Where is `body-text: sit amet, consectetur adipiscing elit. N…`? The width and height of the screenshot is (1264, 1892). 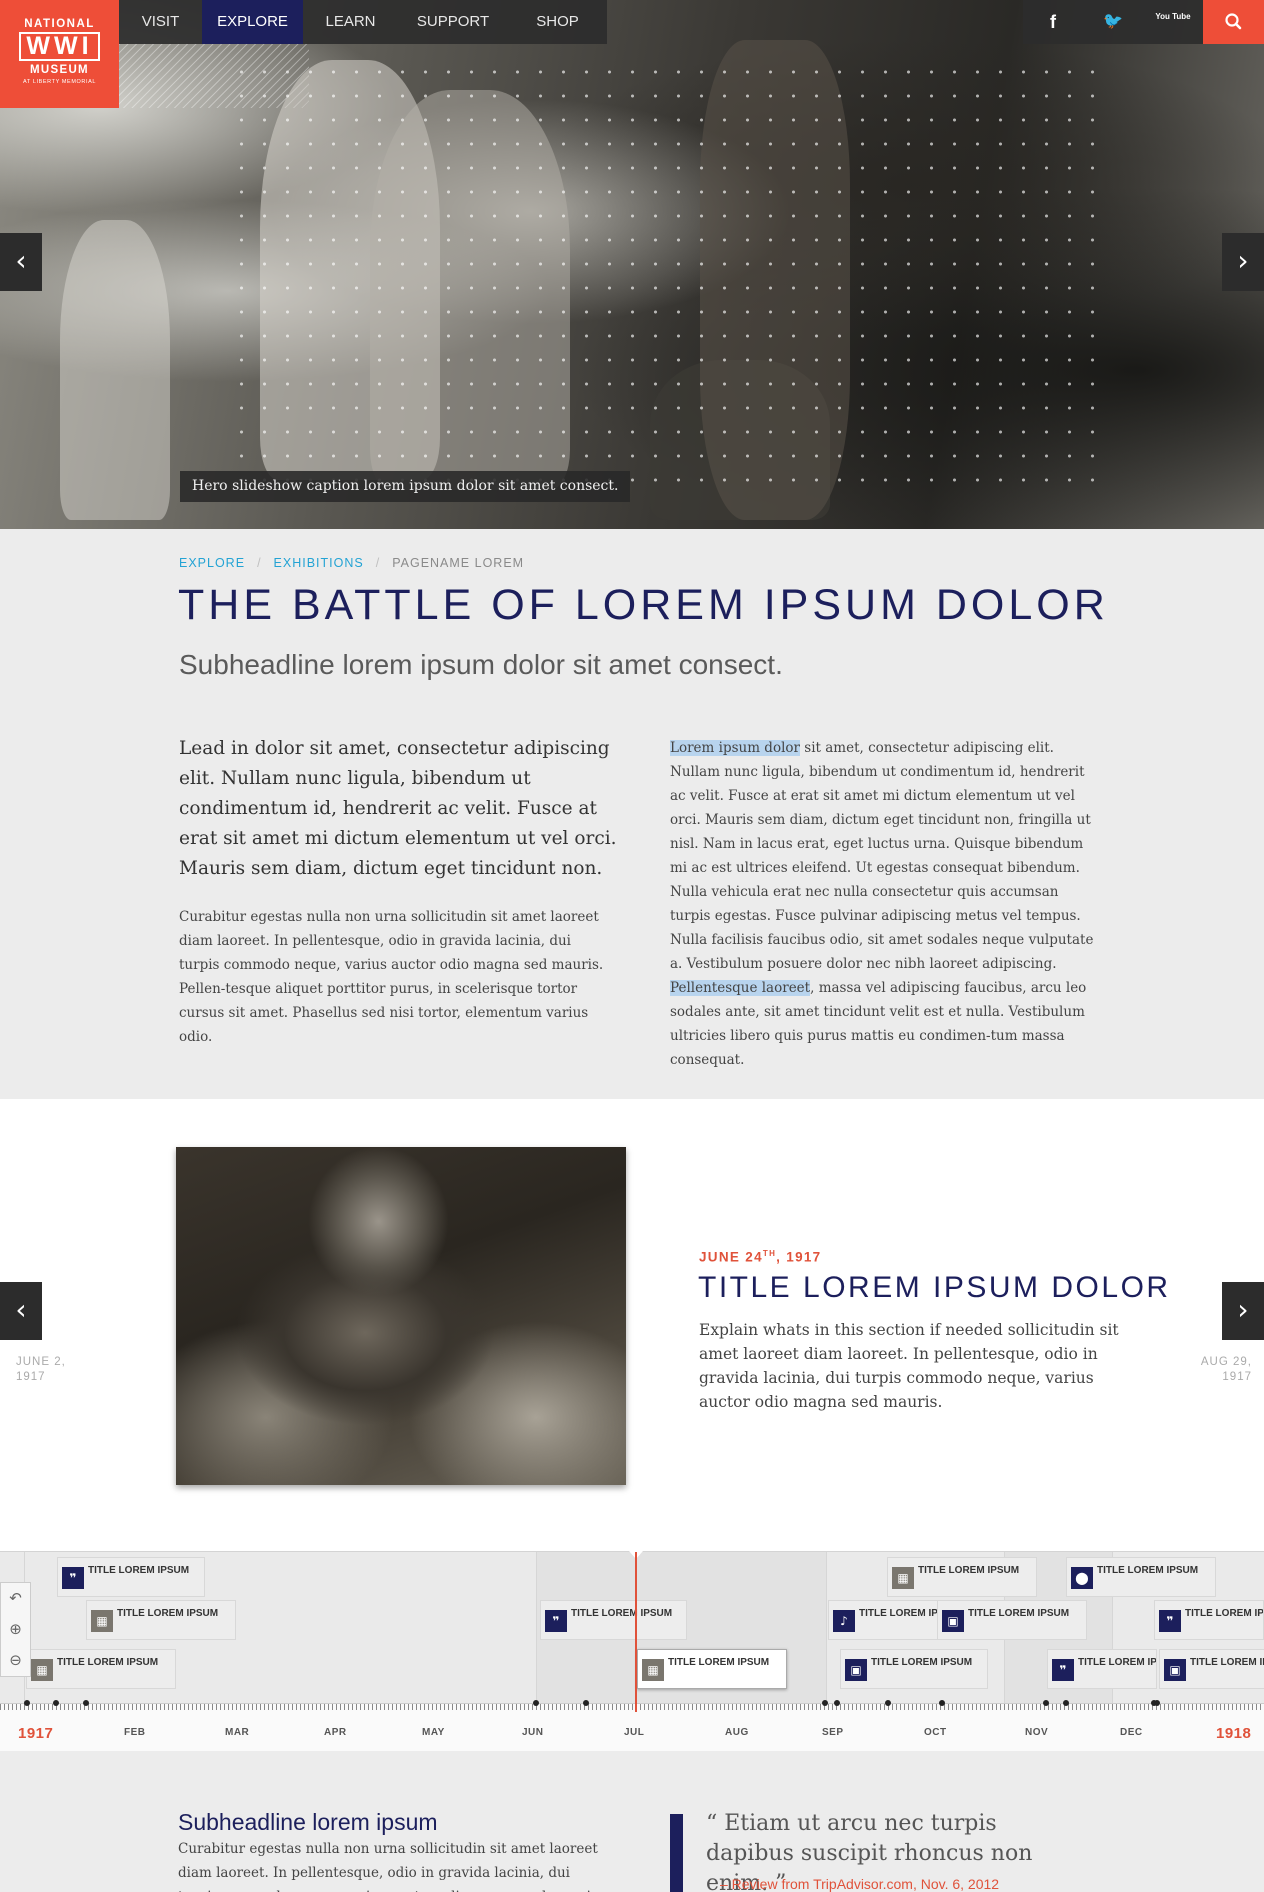
body-text: sit amet, consectetur adipiscing elit. N… is located at coordinates (882, 856).